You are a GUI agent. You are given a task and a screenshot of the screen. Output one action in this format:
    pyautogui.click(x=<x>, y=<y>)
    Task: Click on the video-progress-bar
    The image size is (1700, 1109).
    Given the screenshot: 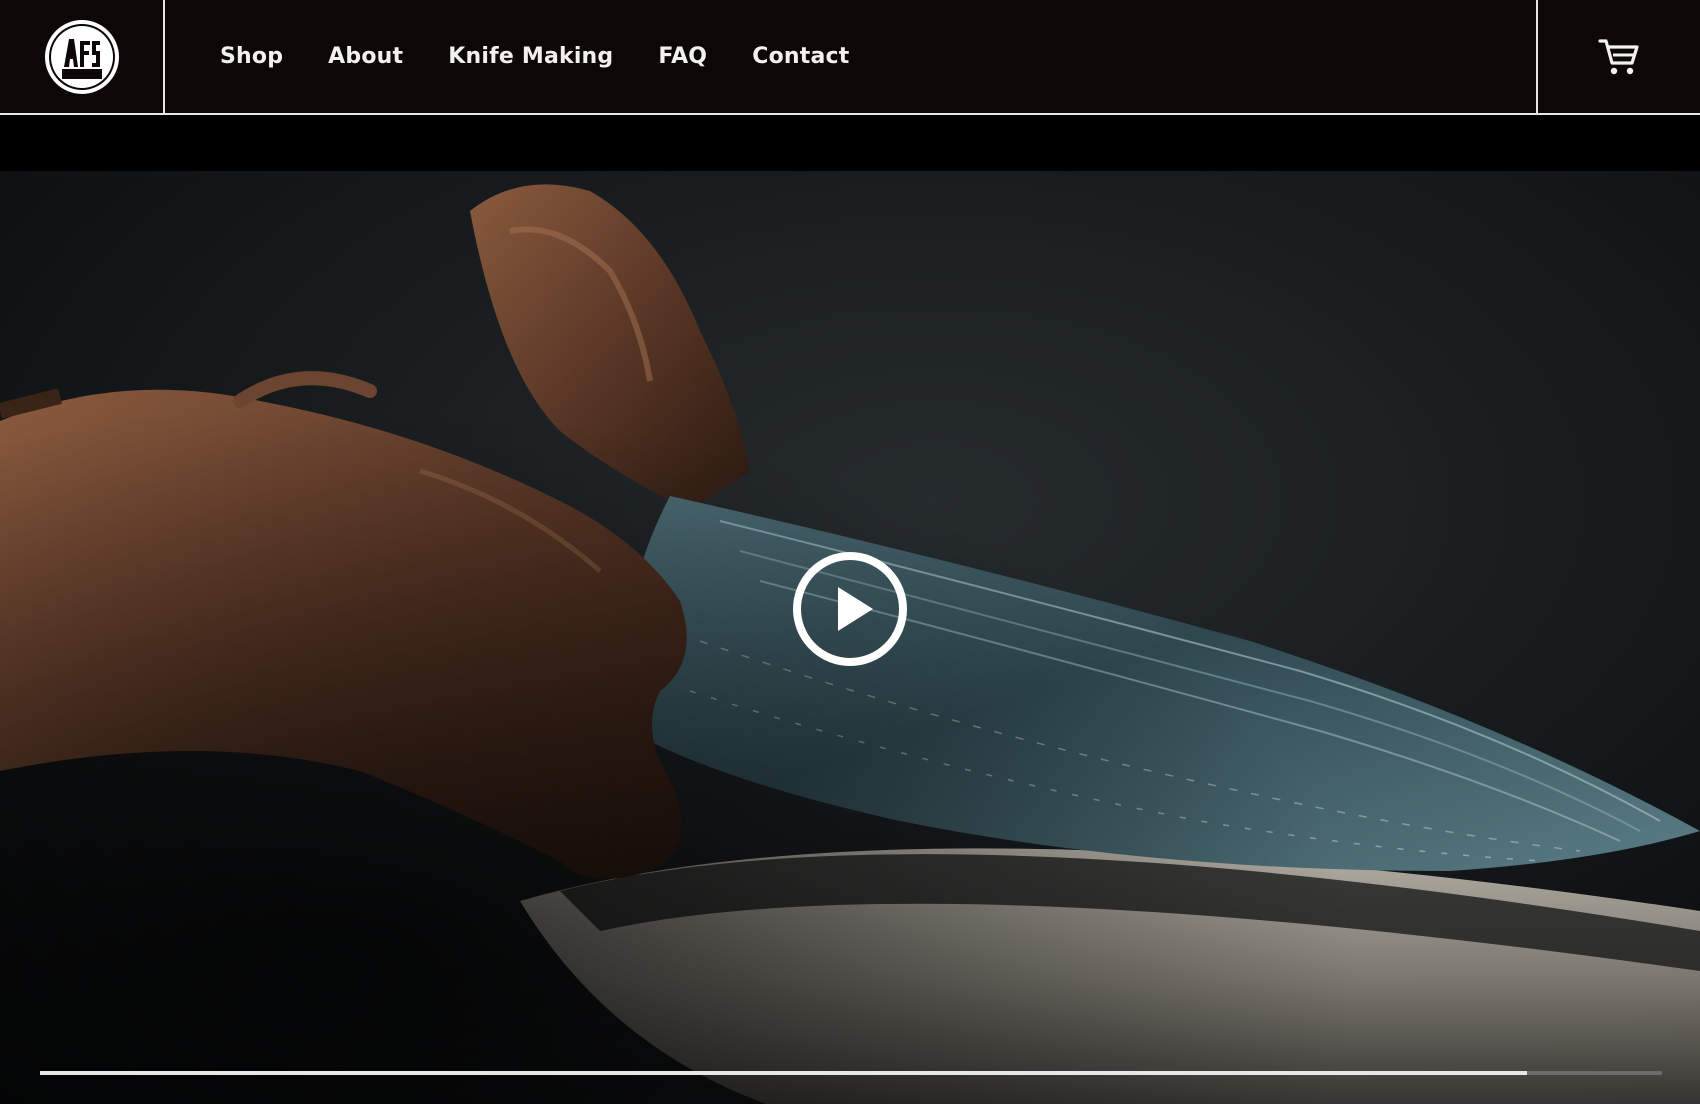 What is the action you would take?
    pyautogui.click(x=851, y=1073)
    